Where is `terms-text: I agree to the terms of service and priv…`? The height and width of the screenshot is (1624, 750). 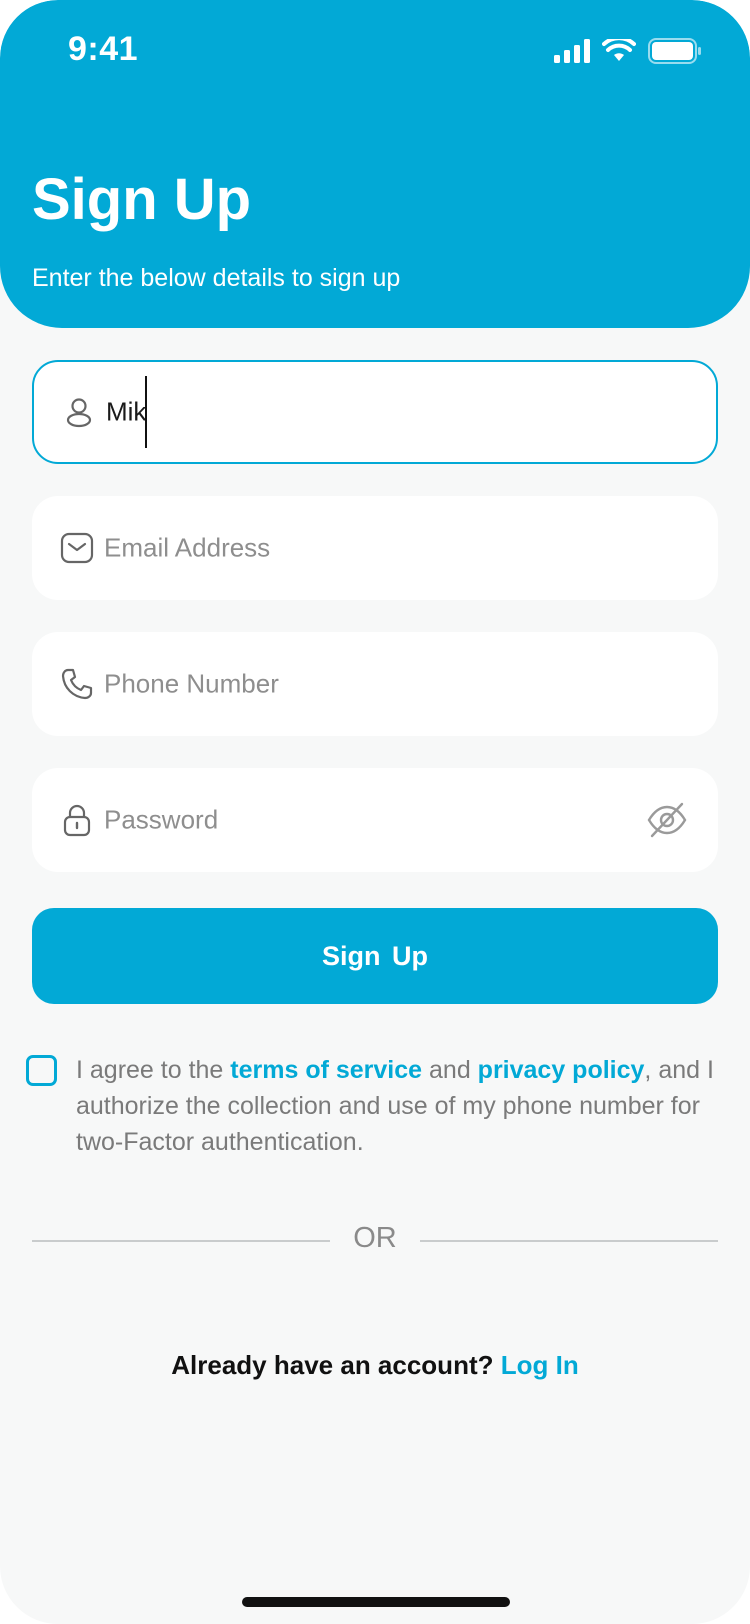 terms-text: I agree to the terms of service and priv… is located at coordinates (406, 1106).